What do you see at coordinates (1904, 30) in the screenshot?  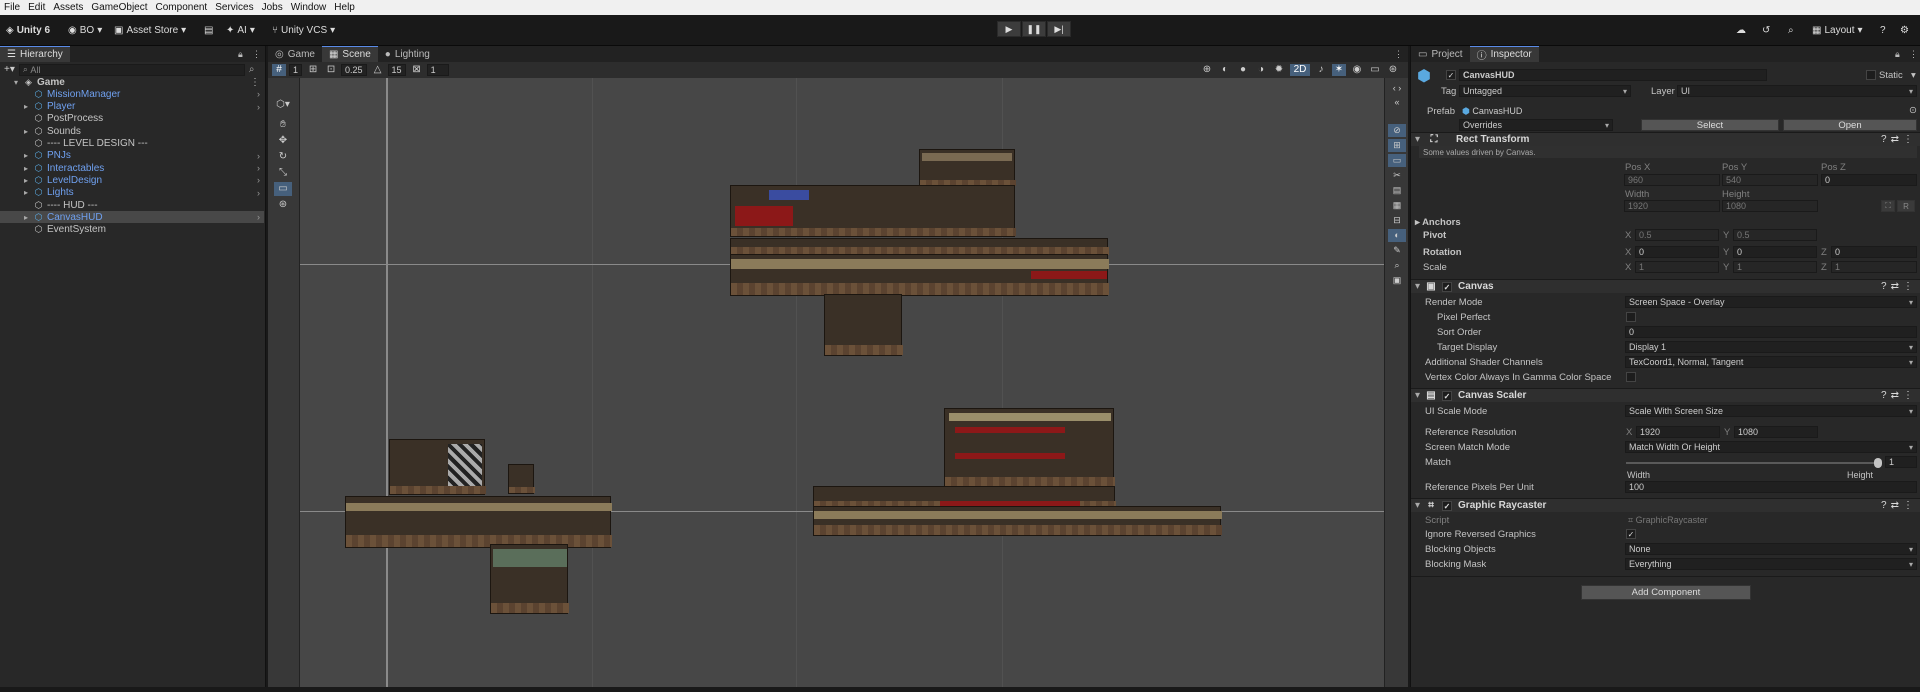 I see `settings-icon: ⚙` at bounding box center [1904, 30].